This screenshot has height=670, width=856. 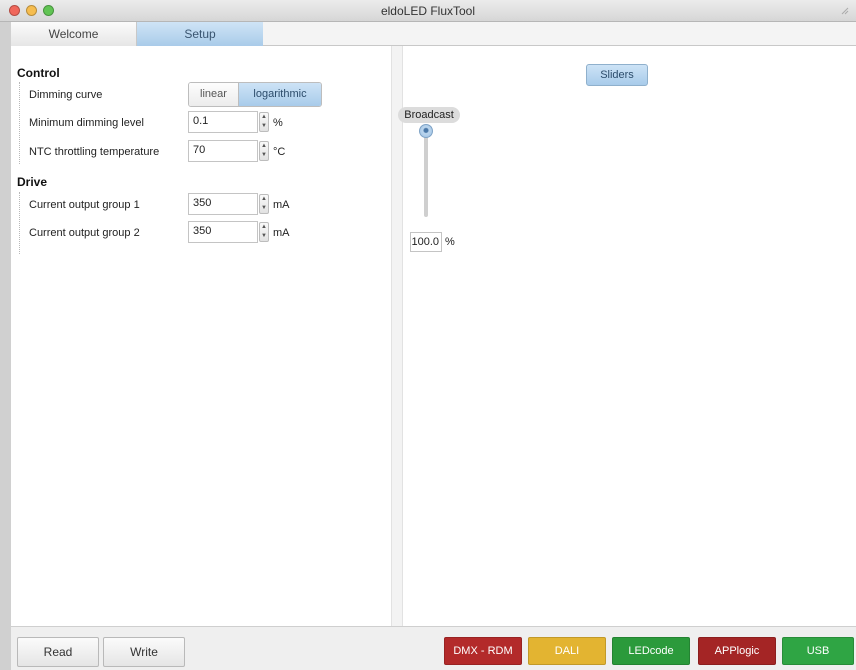 What do you see at coordinates (58, 652) in the screenshot?
I see `read-button: Read` at bounding box center [58, 652].